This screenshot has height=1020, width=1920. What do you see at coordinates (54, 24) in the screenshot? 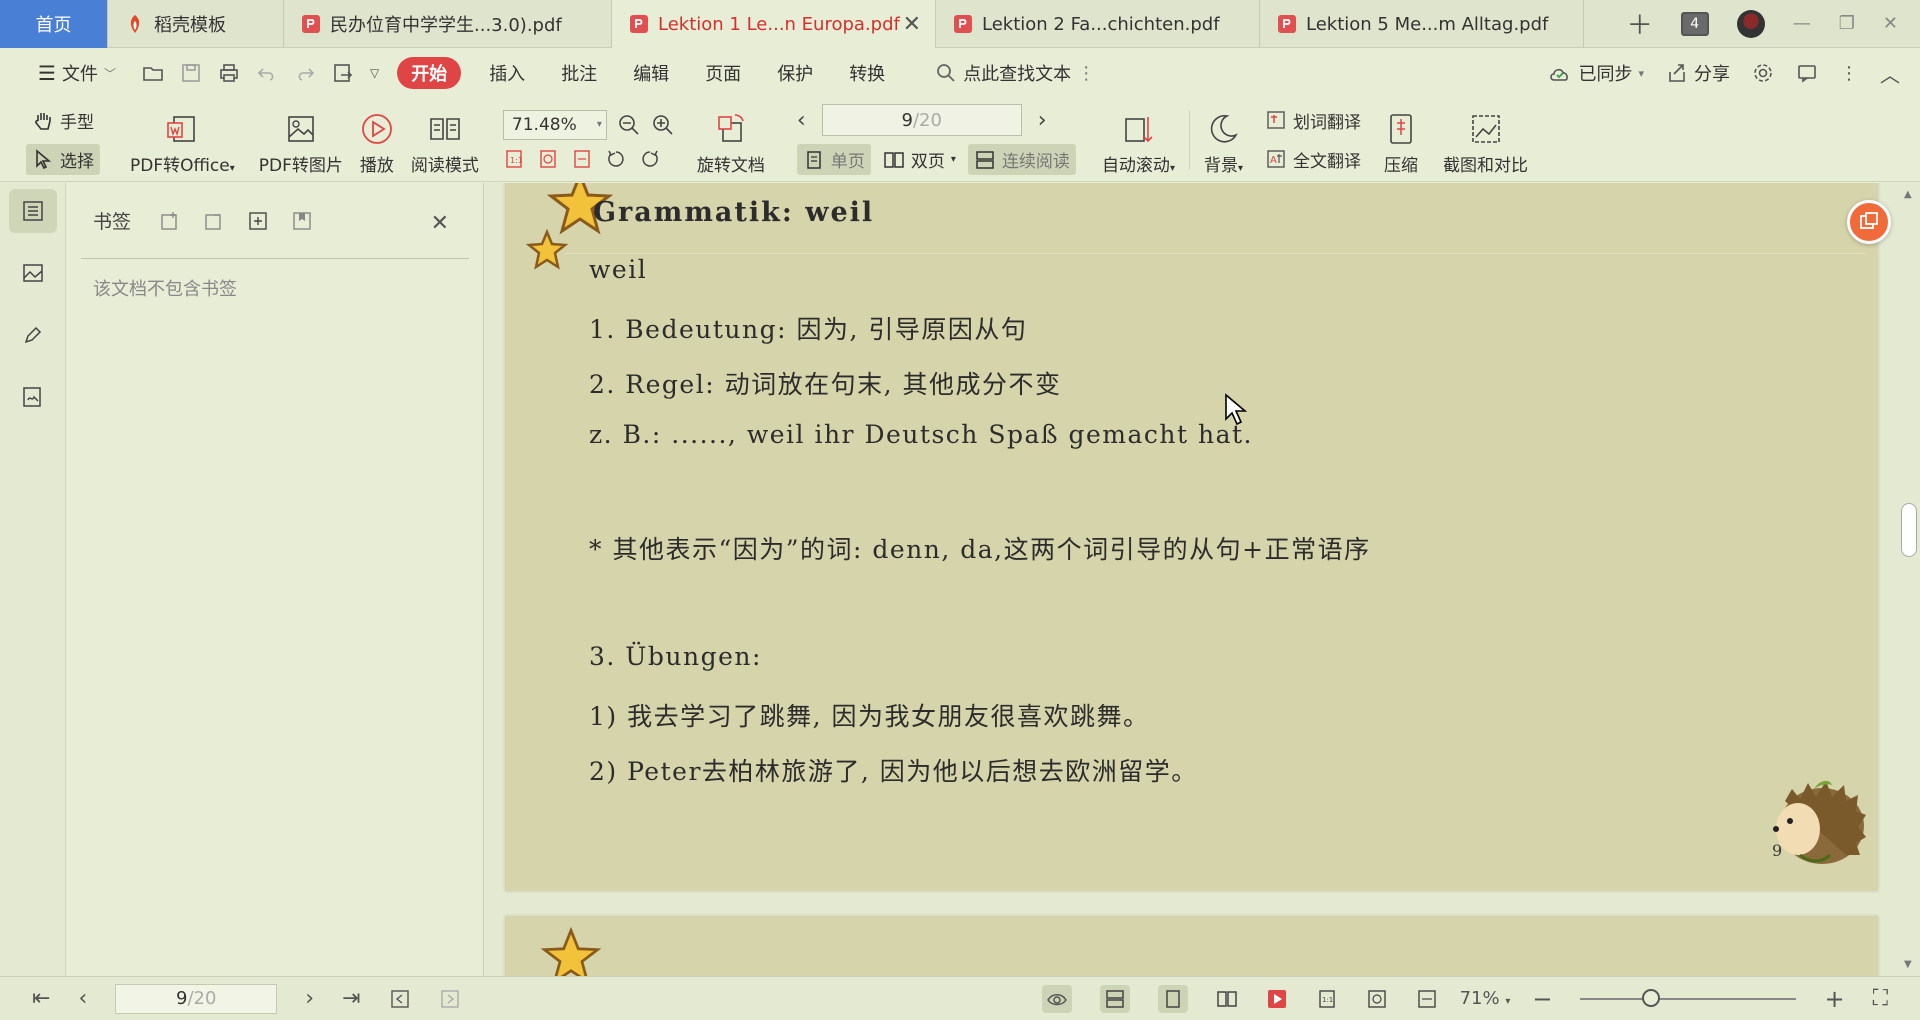
I see `tab-home: 首页` at bounding box center [54, 24].